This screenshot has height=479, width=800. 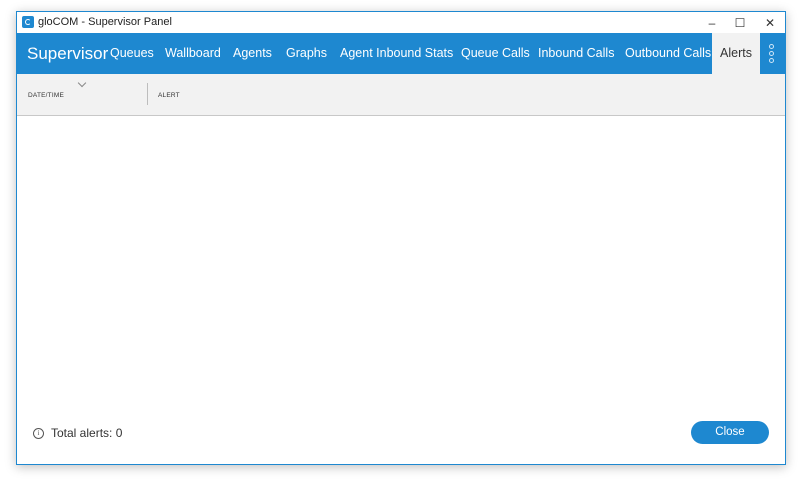 I want to click on minimize-button: –, so click(x=712, y=22).